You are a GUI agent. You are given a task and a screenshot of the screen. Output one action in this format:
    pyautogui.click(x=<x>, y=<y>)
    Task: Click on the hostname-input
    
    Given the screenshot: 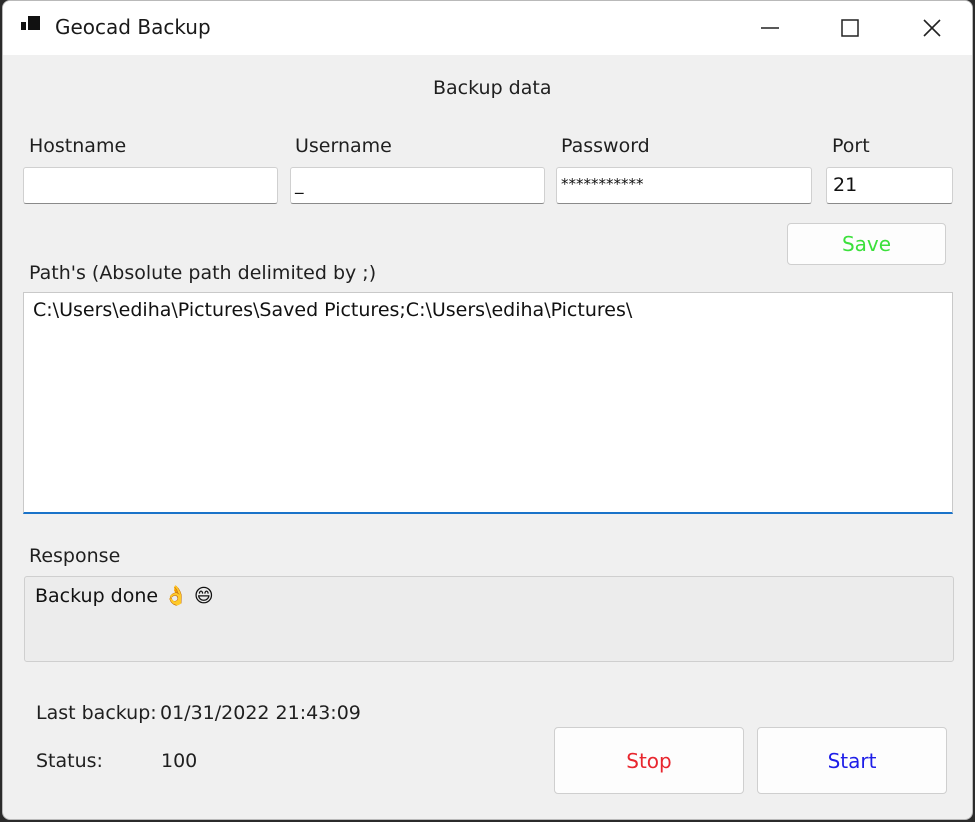 What is the action you would take?
    pyautogui.click(x=150, y=185)
    